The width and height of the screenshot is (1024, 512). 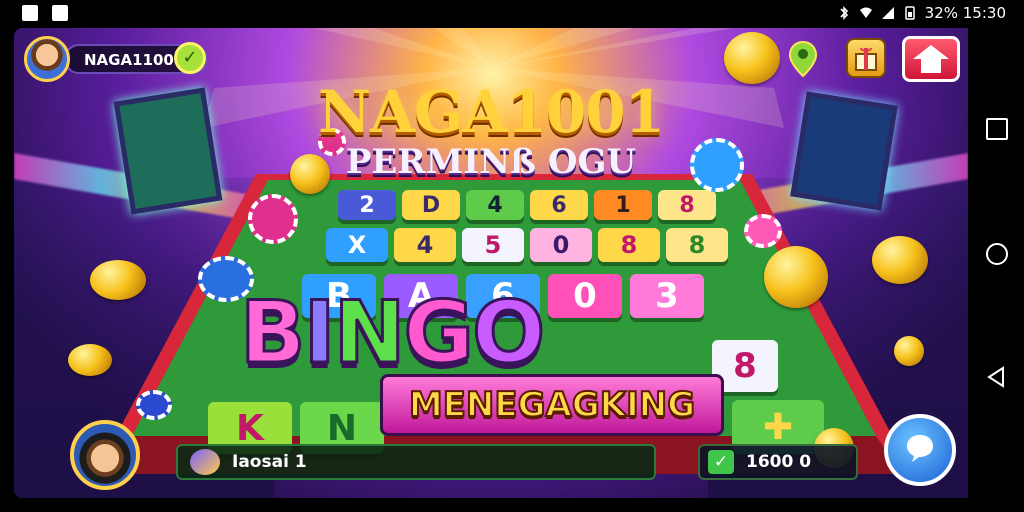 What do you see at coordinates (357, 245) in the screenshot?
I see `board-cell: X` at bounding box center [357, 245].